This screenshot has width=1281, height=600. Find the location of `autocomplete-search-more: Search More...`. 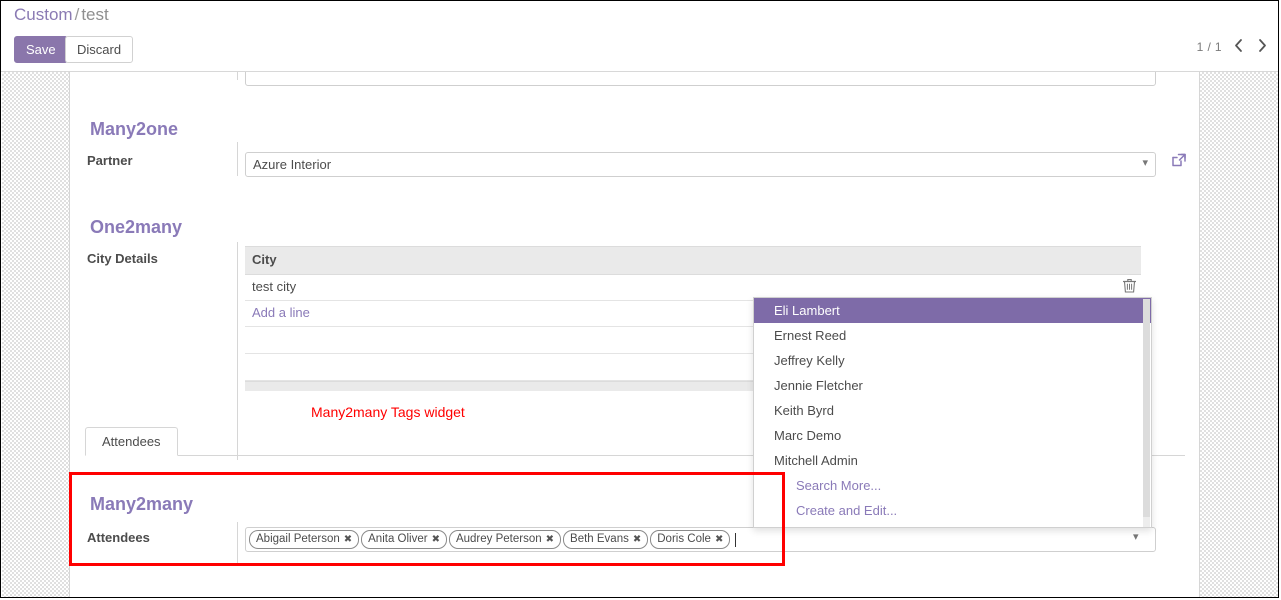

autocomplete-search-more: Search More... is located at coordinates (952, 485).